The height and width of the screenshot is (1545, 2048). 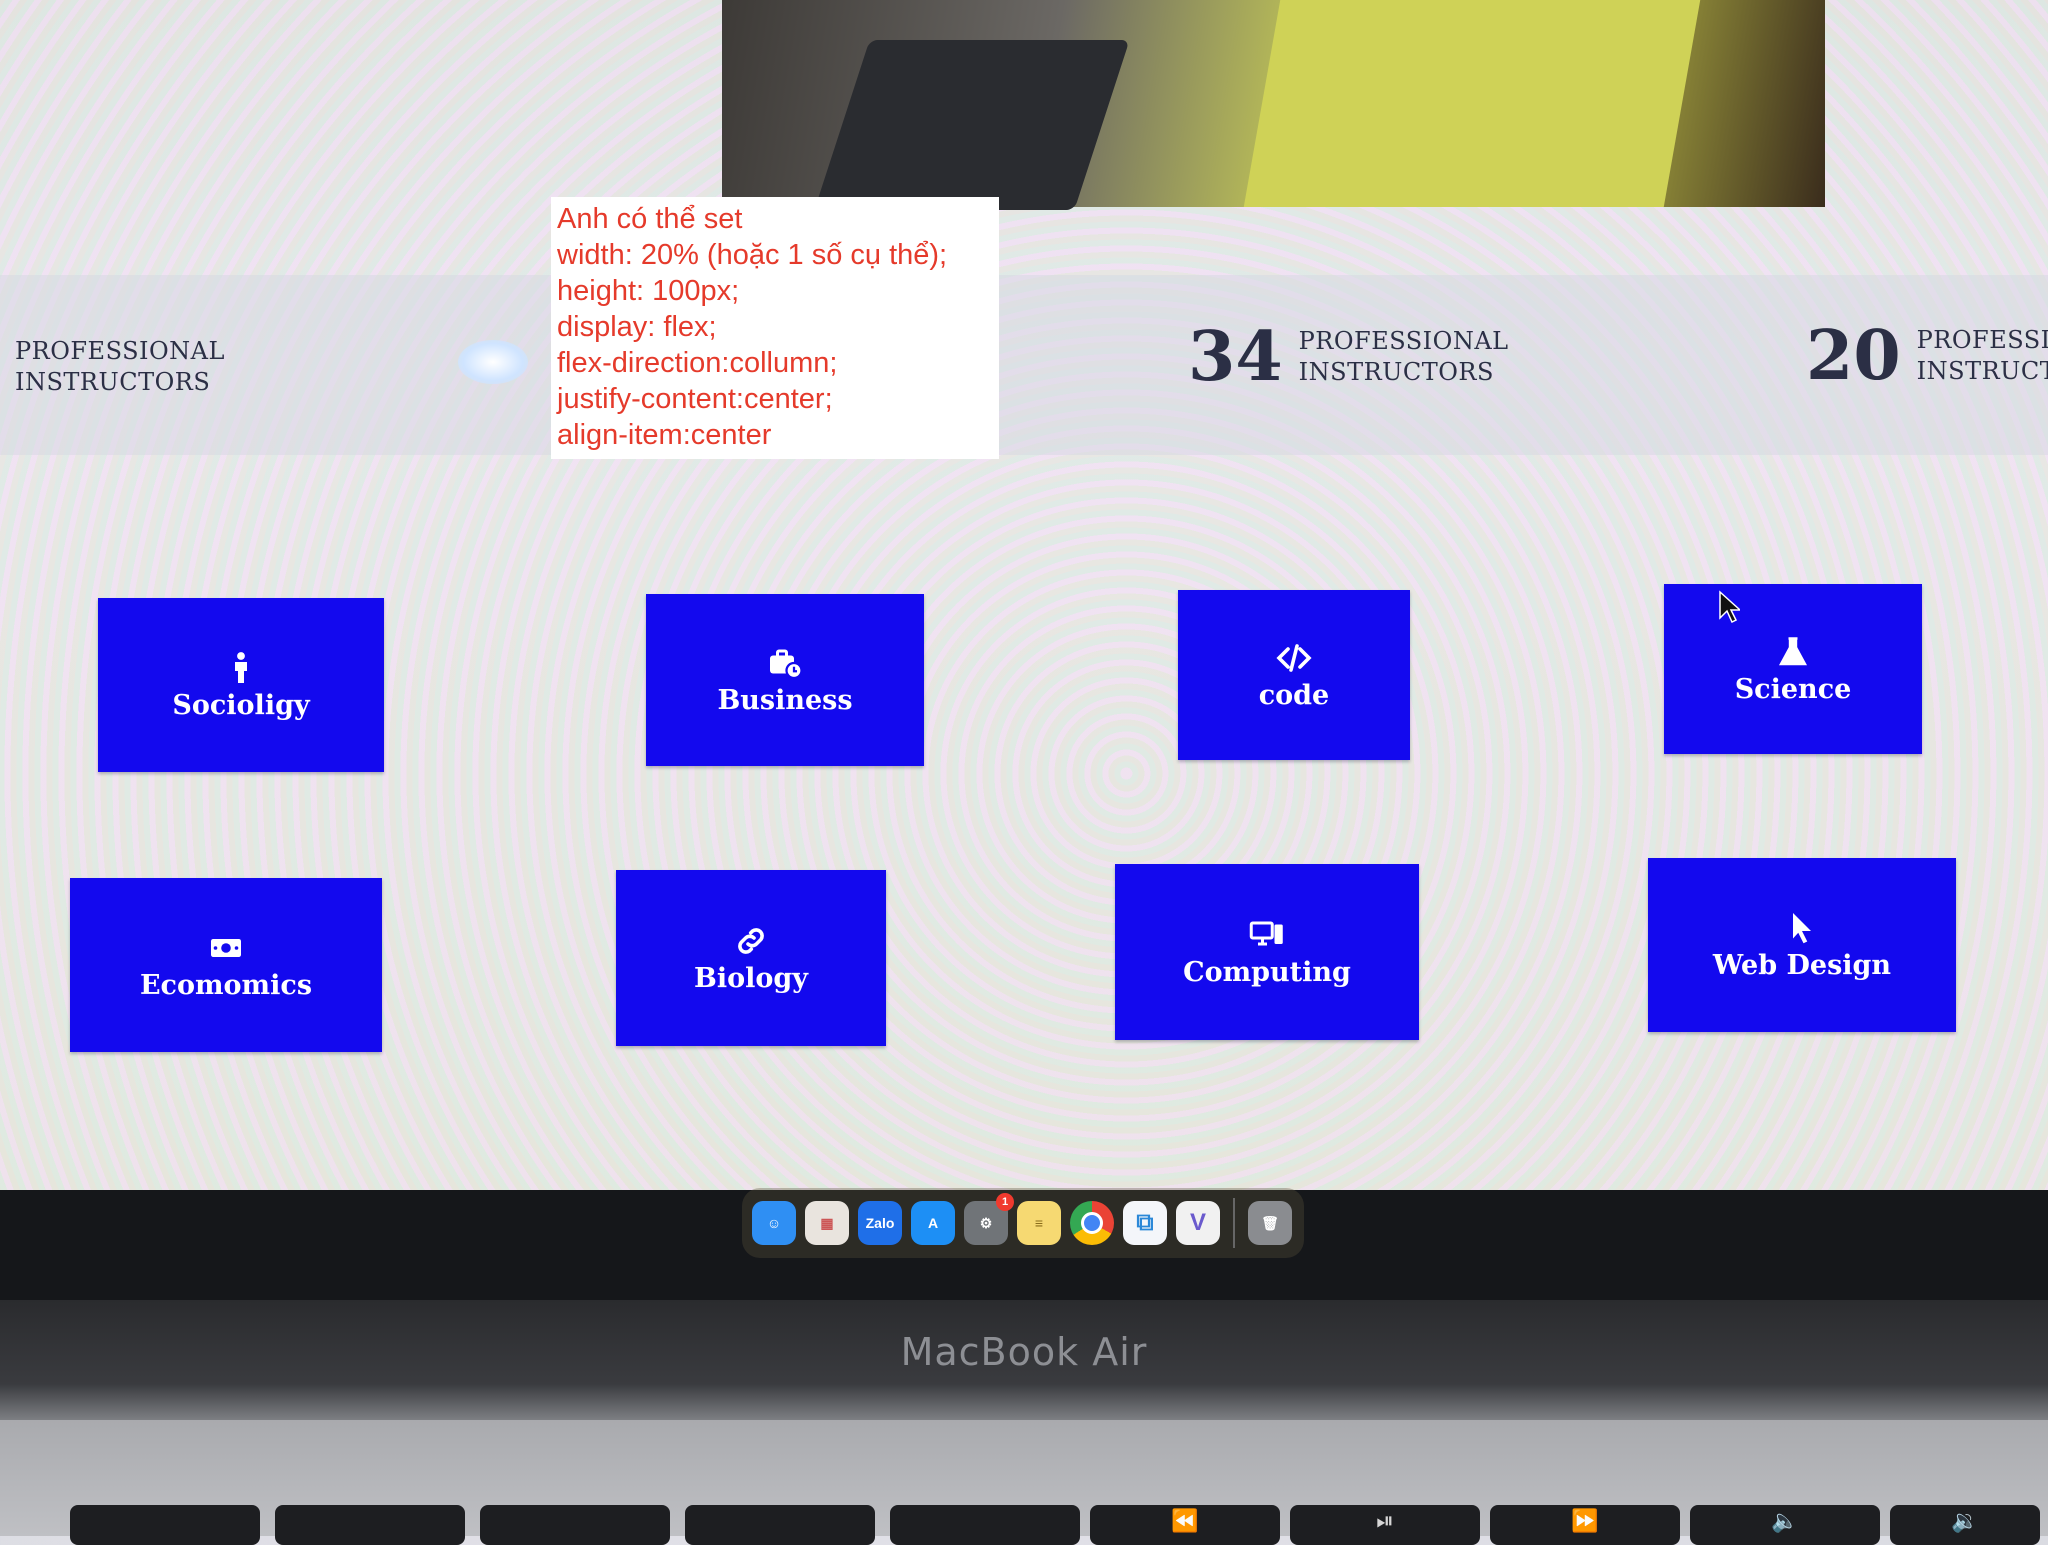 I want to click on dock-separator, so click(x=1234, y=1223).